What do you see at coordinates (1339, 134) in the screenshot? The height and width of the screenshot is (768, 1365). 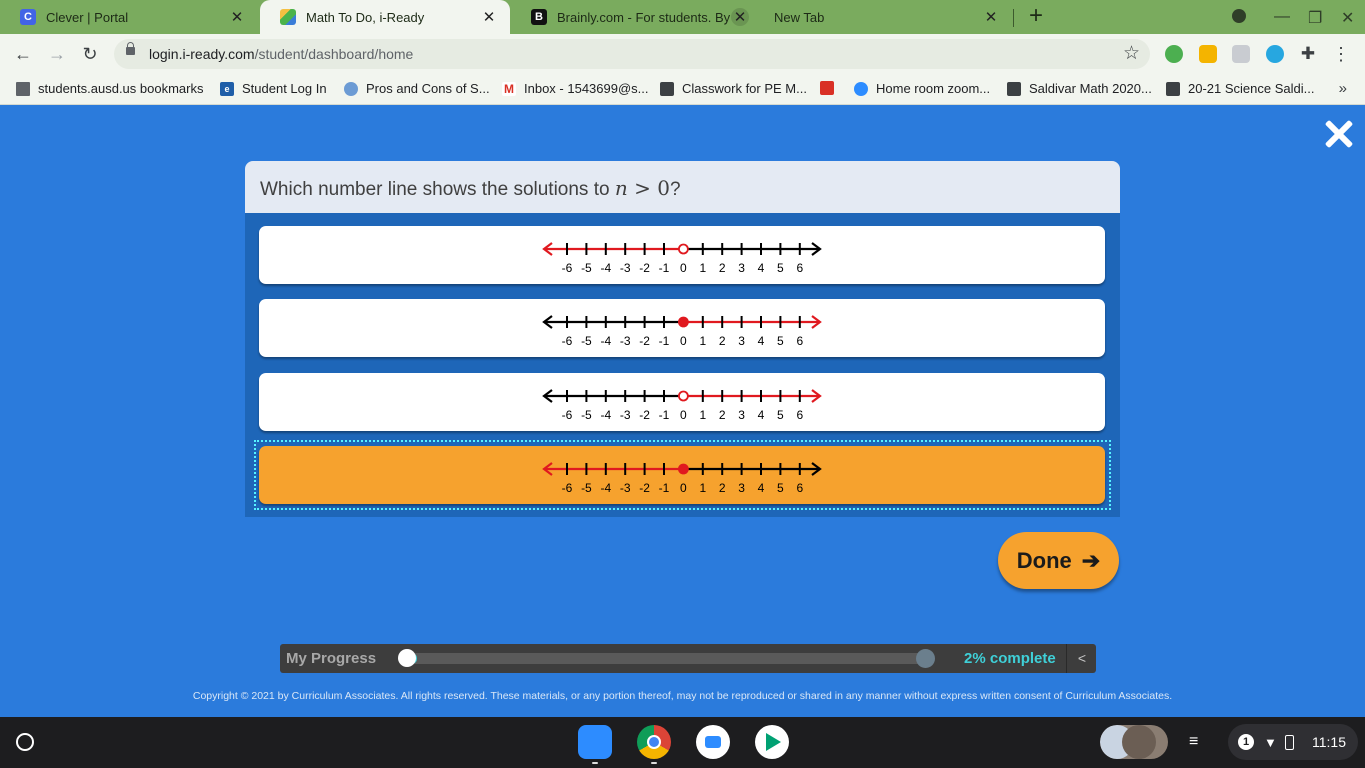 I see `close-lesson-icon` at bounding box center [1339, 134].